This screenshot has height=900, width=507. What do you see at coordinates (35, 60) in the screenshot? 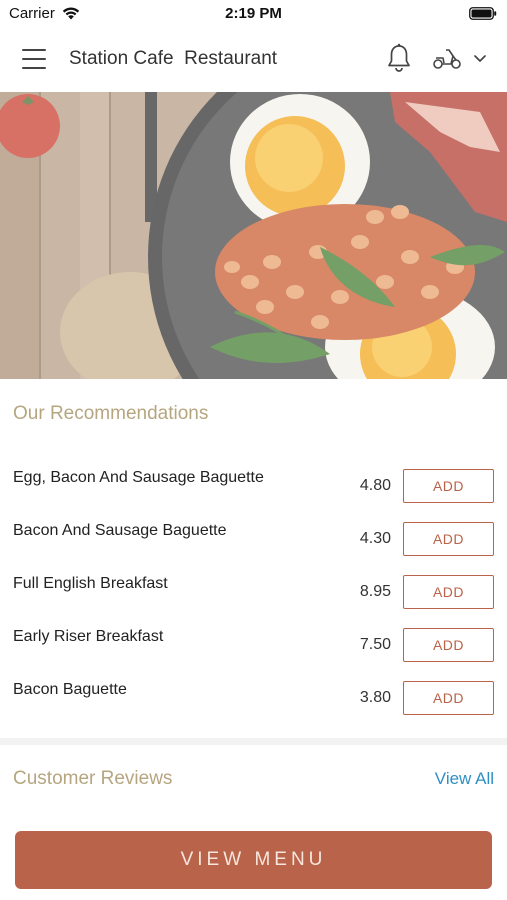
I see `menu-icon` at bounding box center [35, 60].